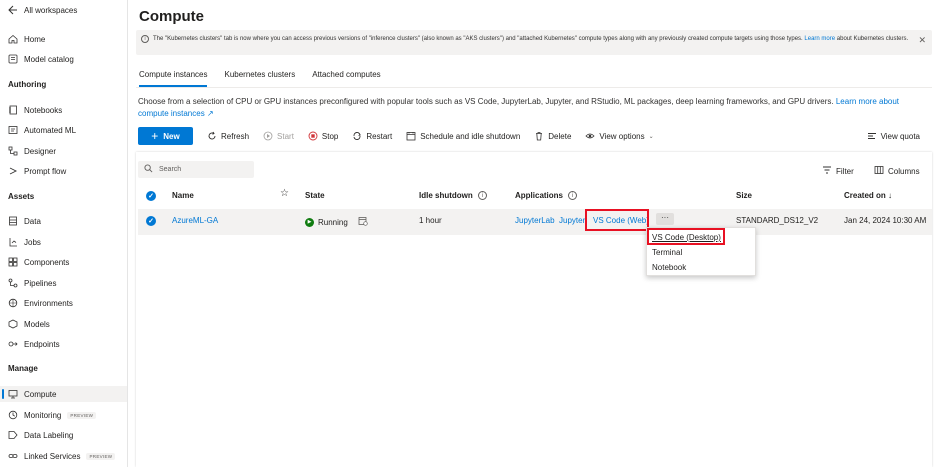  What do you see at coordinates (38, 262) in the screenshot?
I see `sidebar-item-components: Components` at bounding box center [38, 262].